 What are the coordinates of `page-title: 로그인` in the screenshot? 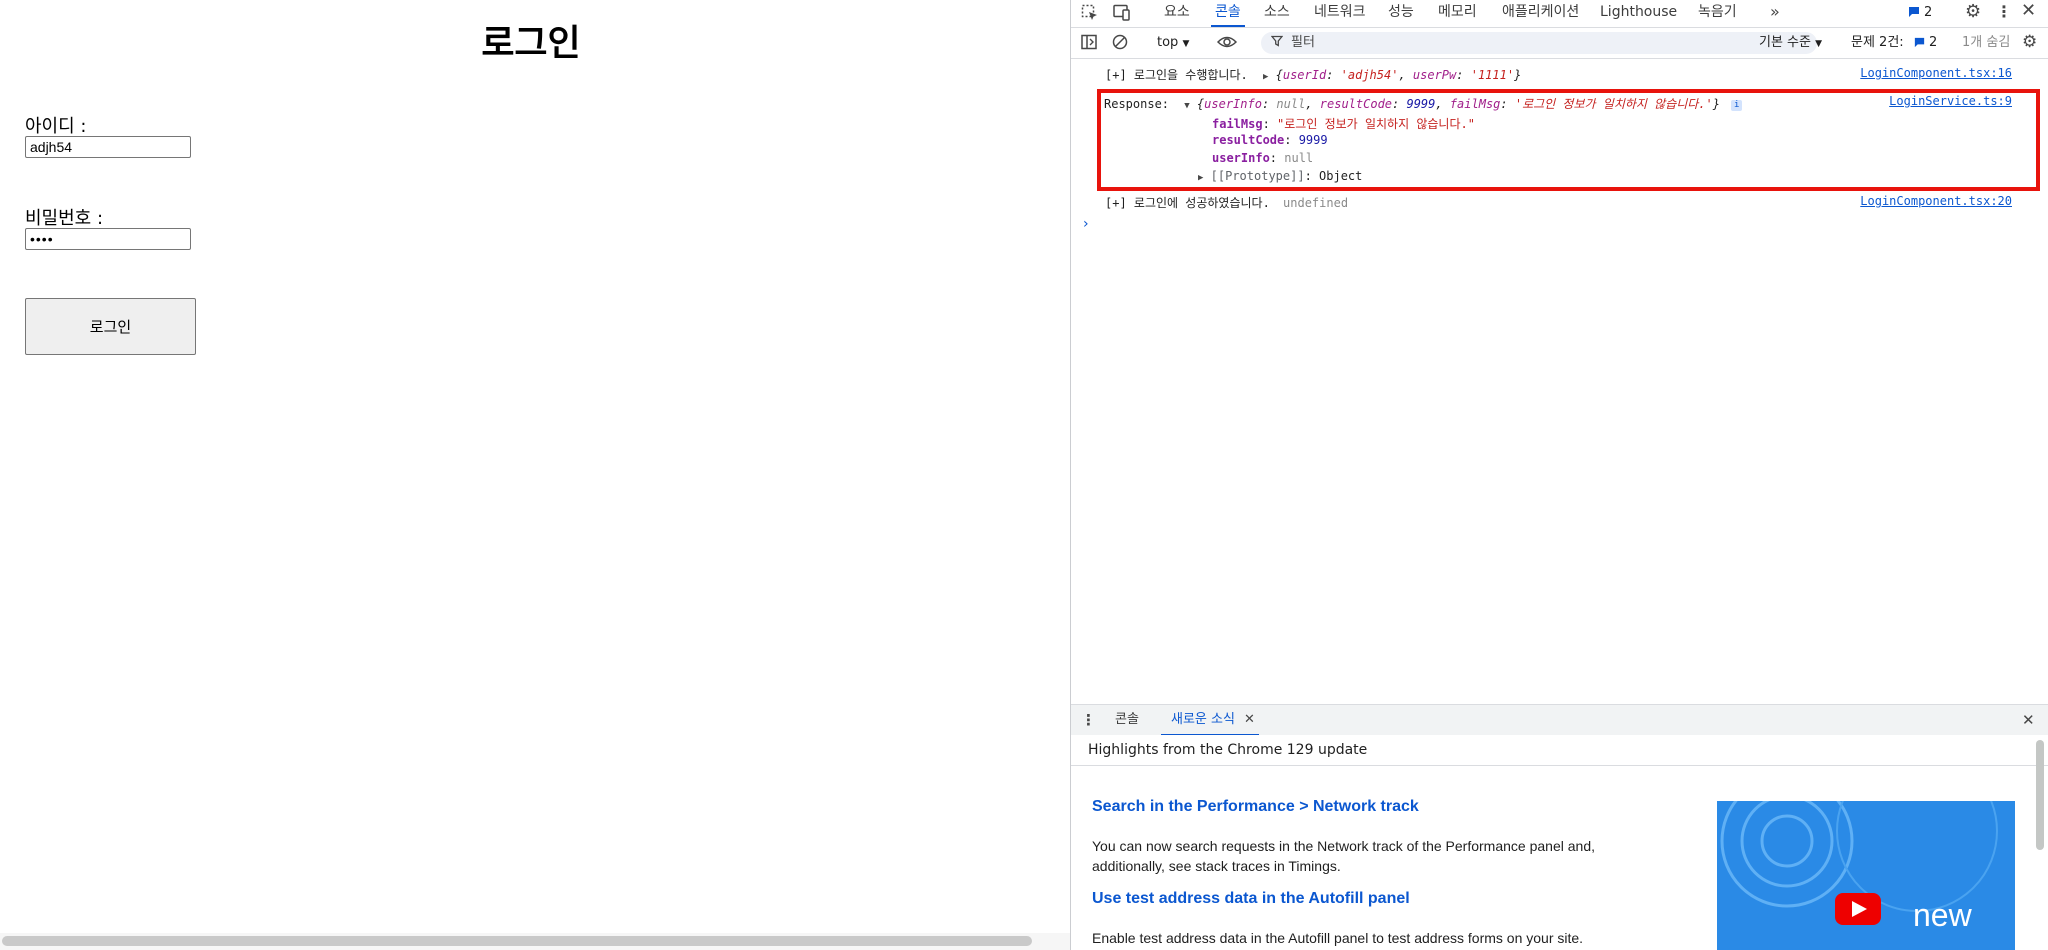 It's located at (531, 43).